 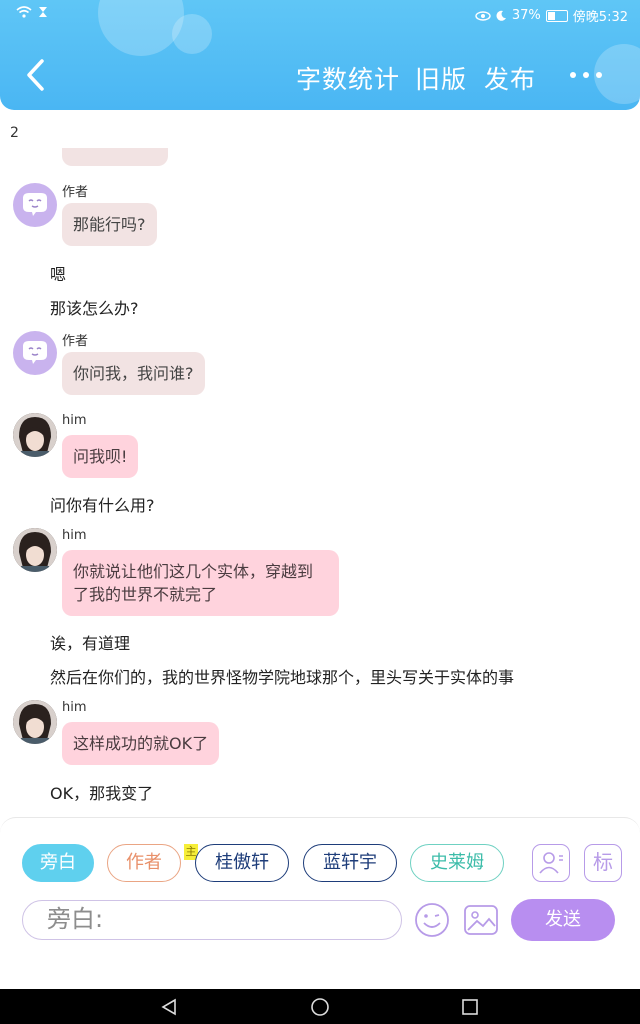 I want to click on moon-icon, so click(x=501, y=15).